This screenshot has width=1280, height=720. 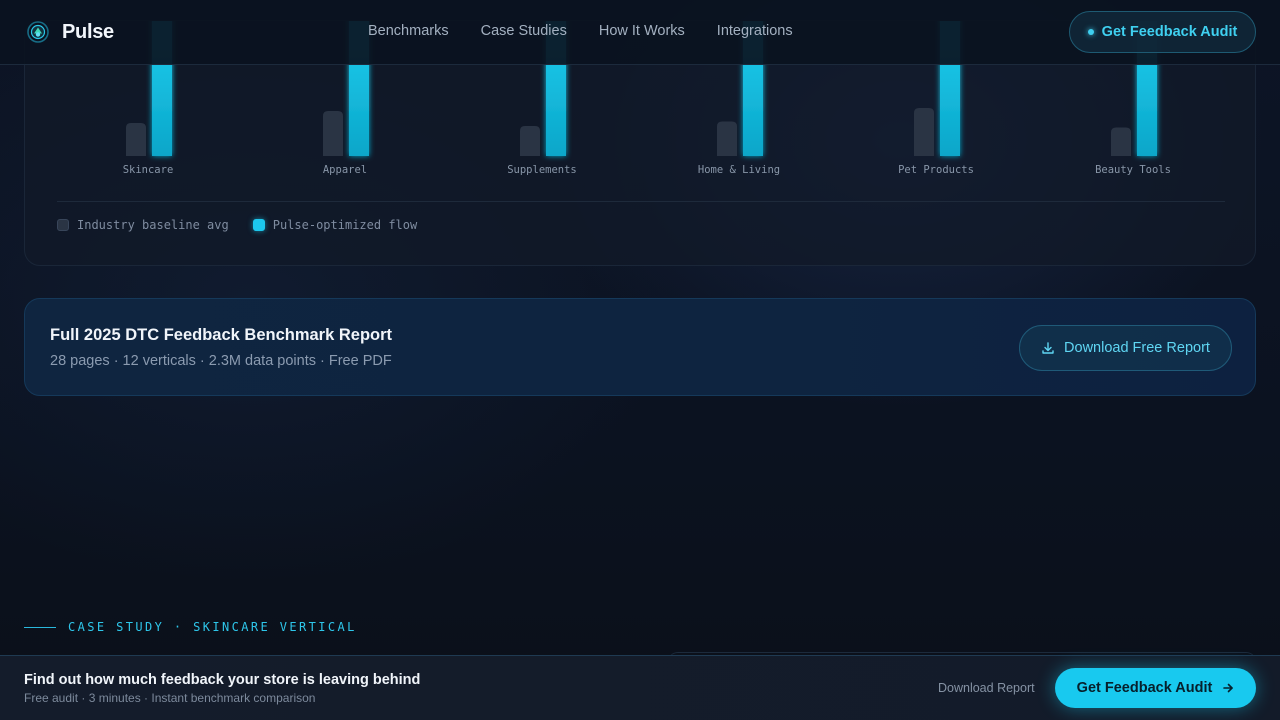 I want to click on nav-cta-label: Get Feedback Audit, so click(x=1169, y=32).